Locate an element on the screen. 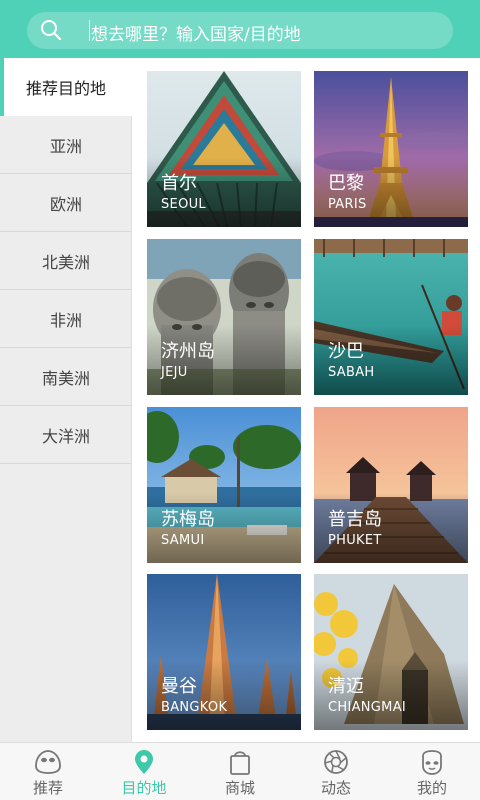  destination-name-cn: 苏梅岛 is located at coordinates (188, 519).